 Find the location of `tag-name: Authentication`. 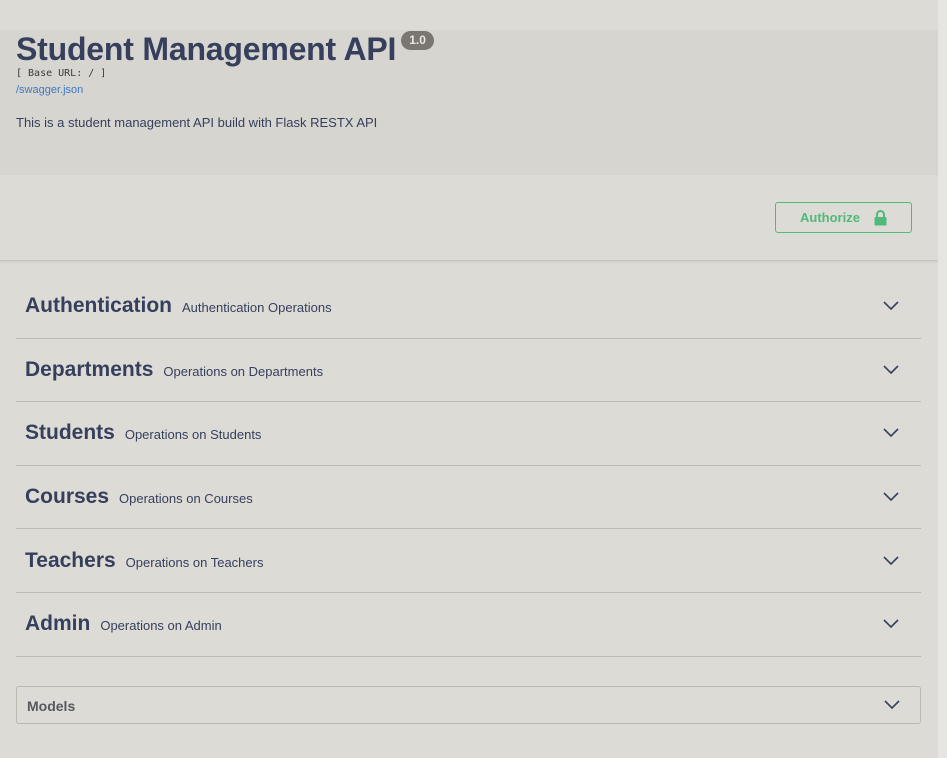

tag-name: Authentication is located at coordinates (98, 306).